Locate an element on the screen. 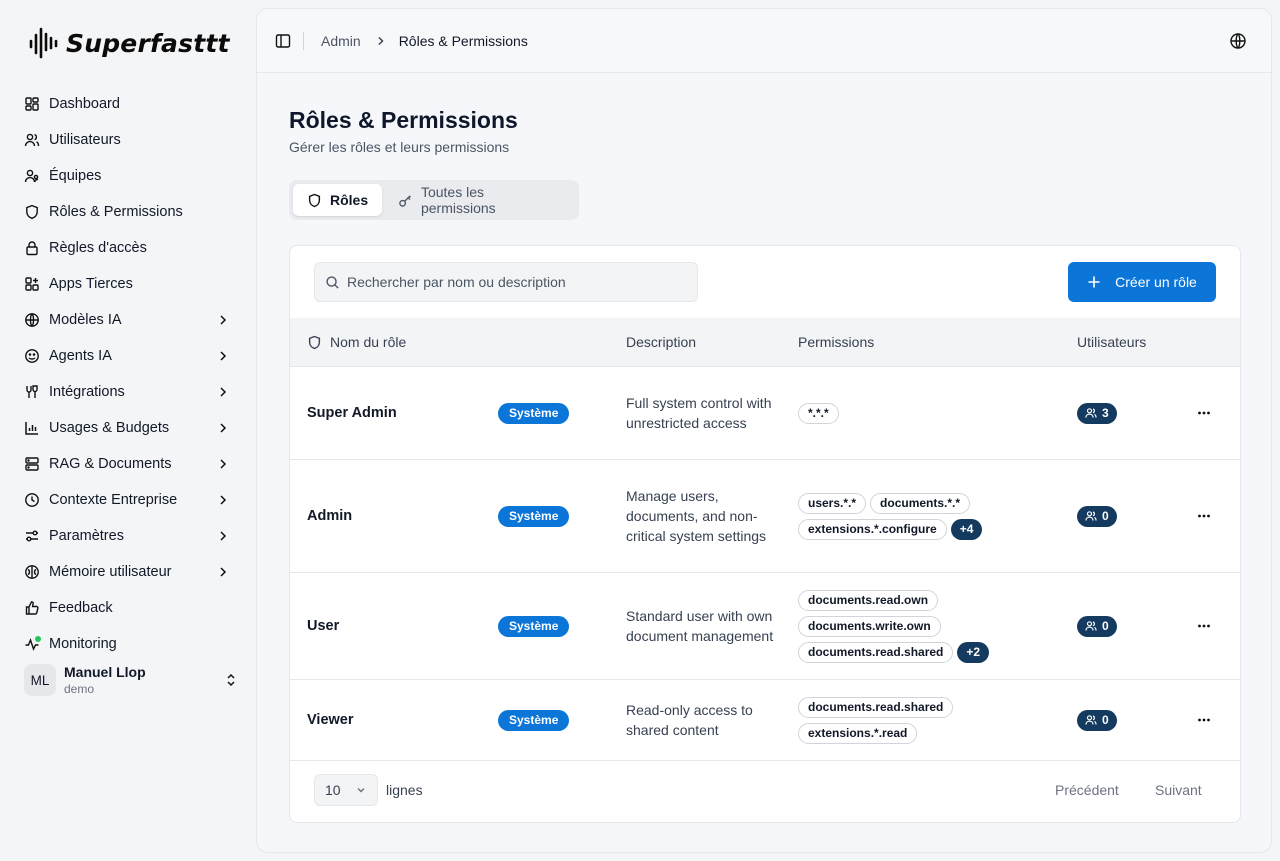 This screenshot has width=1280, height=861. sliders-icon is located at coordinates (32, 536).